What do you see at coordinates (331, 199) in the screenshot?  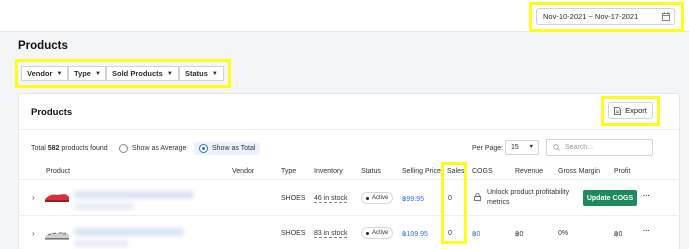 I see `inventory-cell: 46 in stock` at bounding box center [331, 199].